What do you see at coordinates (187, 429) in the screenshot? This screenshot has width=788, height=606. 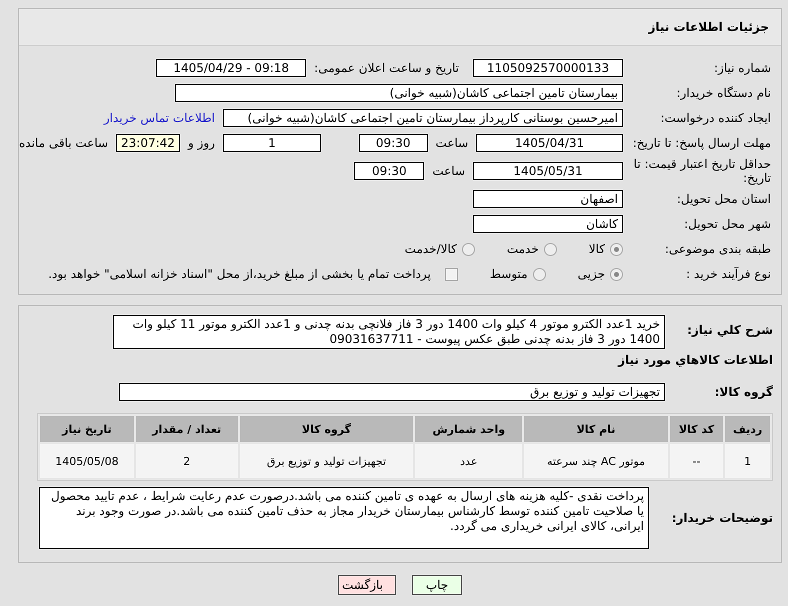 I see `column-header: تعداد / مقدار` at bounding box center [187, 429].